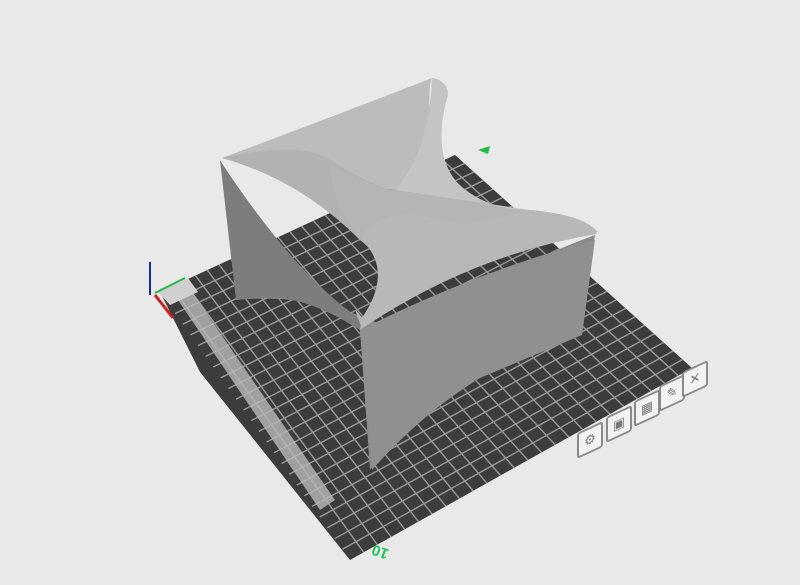  What do you see at coordinates (695, 378) in the screenshot?
I see `close-icon: ✕` at bounding box center [695, 378].